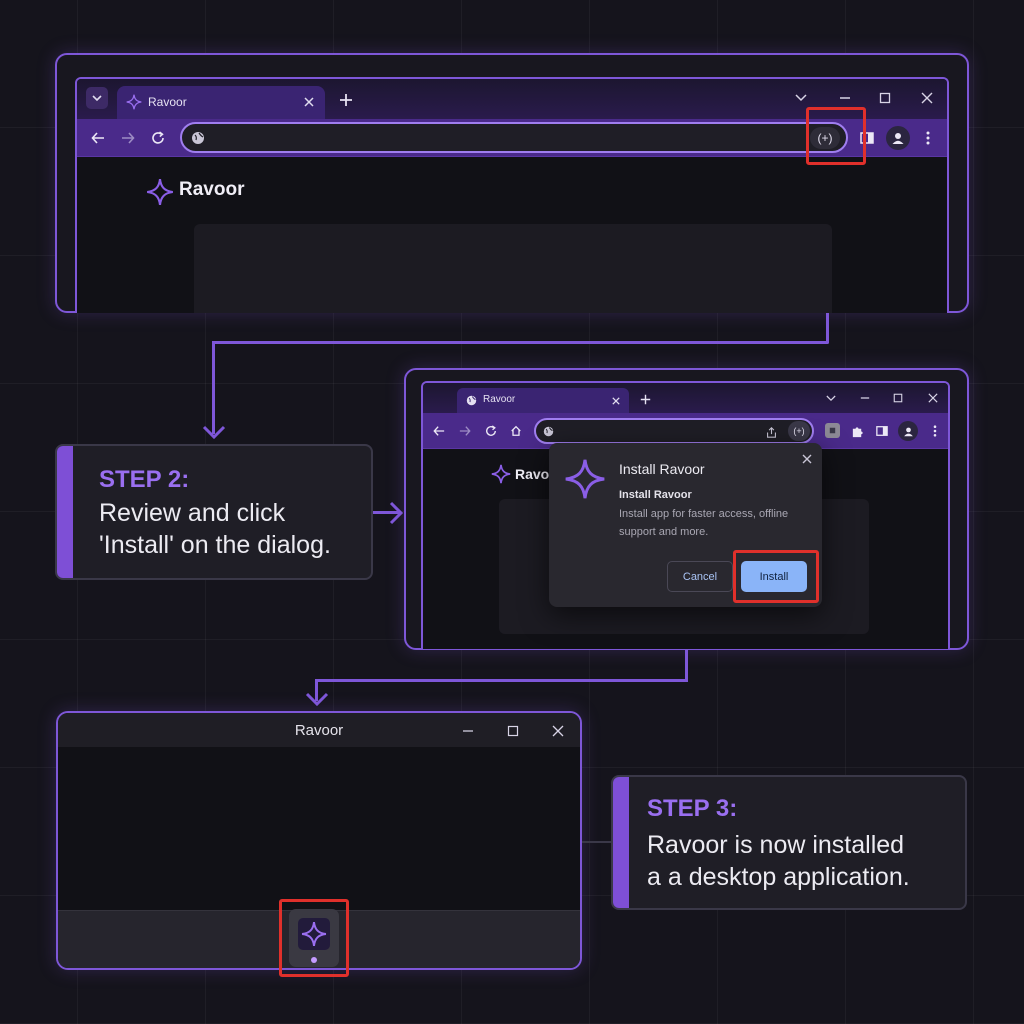  Describe the element at coordinates (778, 877) in the screenshot. I see `step3-body-line2: a a desktop application.` at that location.